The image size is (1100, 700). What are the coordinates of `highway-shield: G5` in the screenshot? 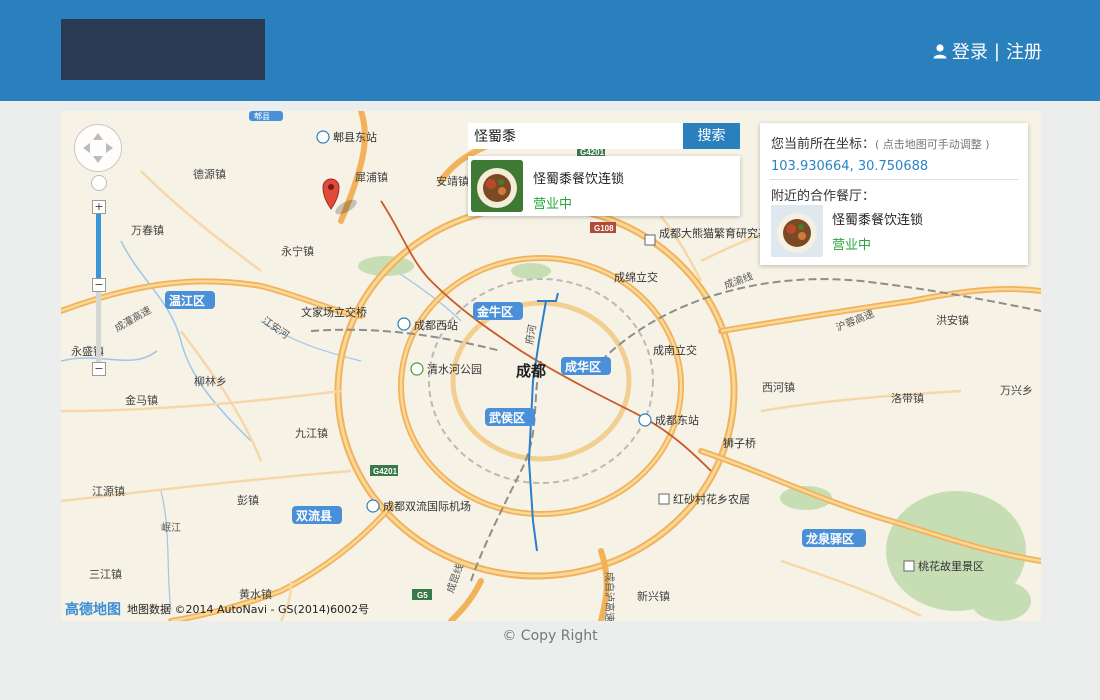 It's located at (422, 595).